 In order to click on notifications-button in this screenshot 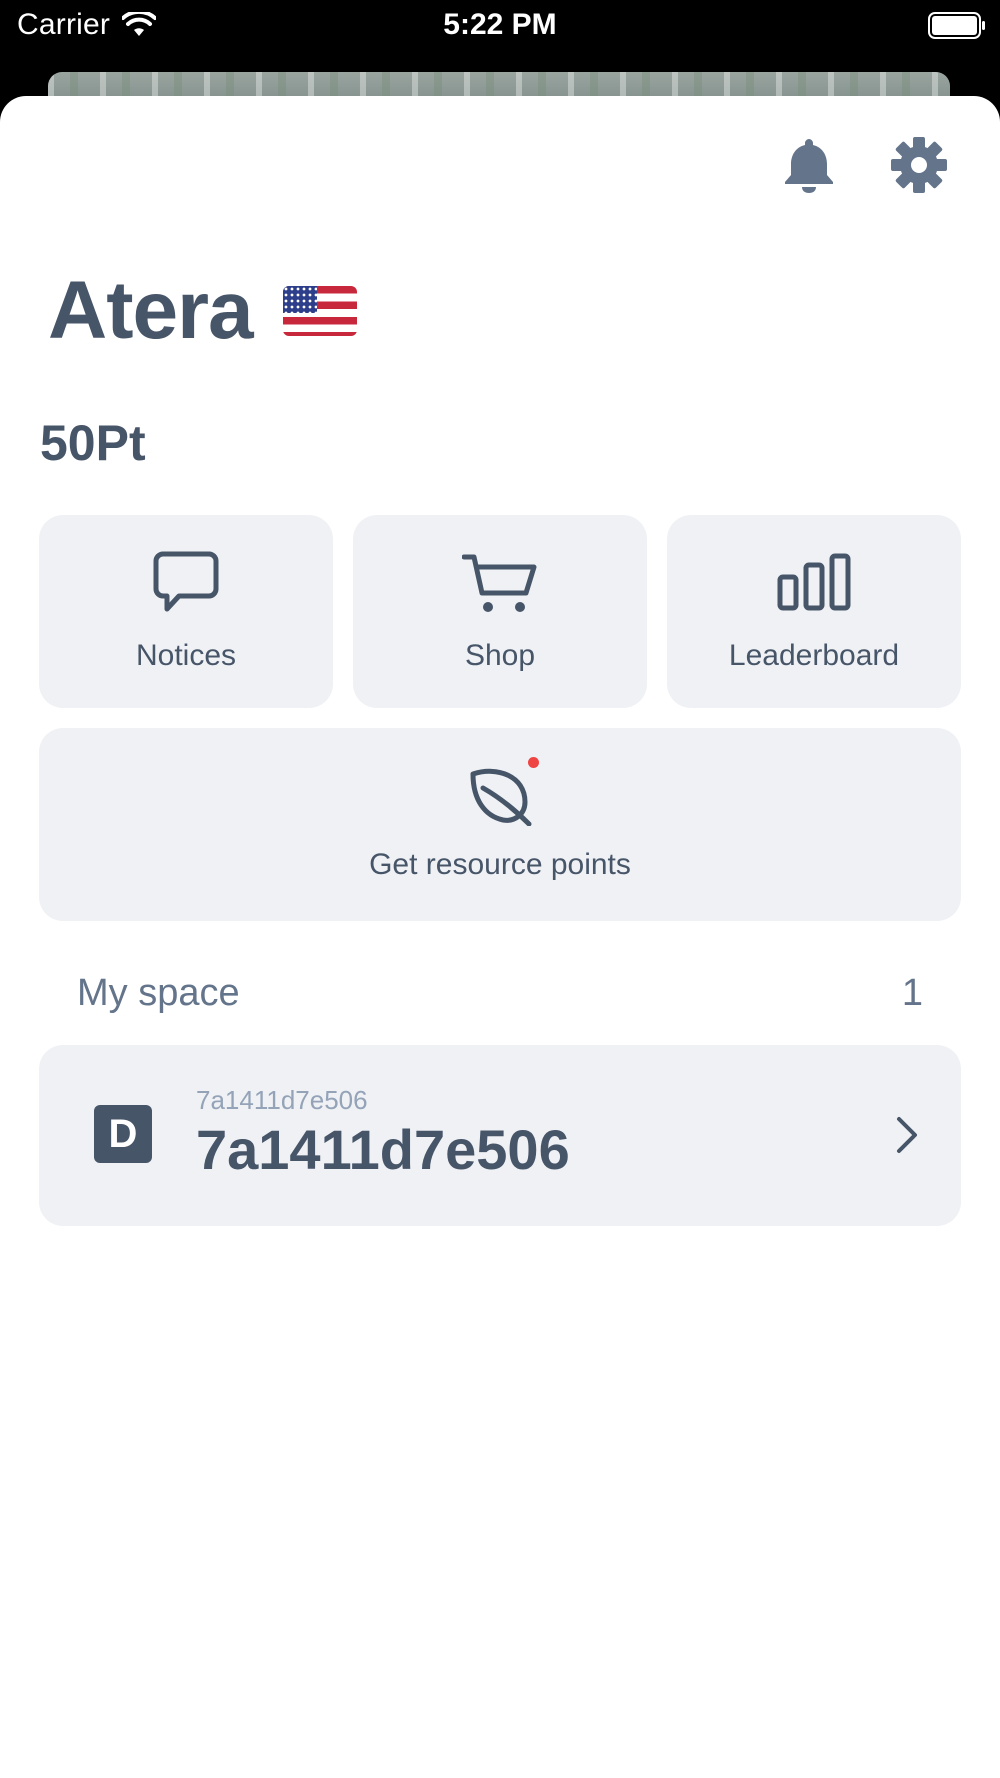, I will do `click(809, 165)`.